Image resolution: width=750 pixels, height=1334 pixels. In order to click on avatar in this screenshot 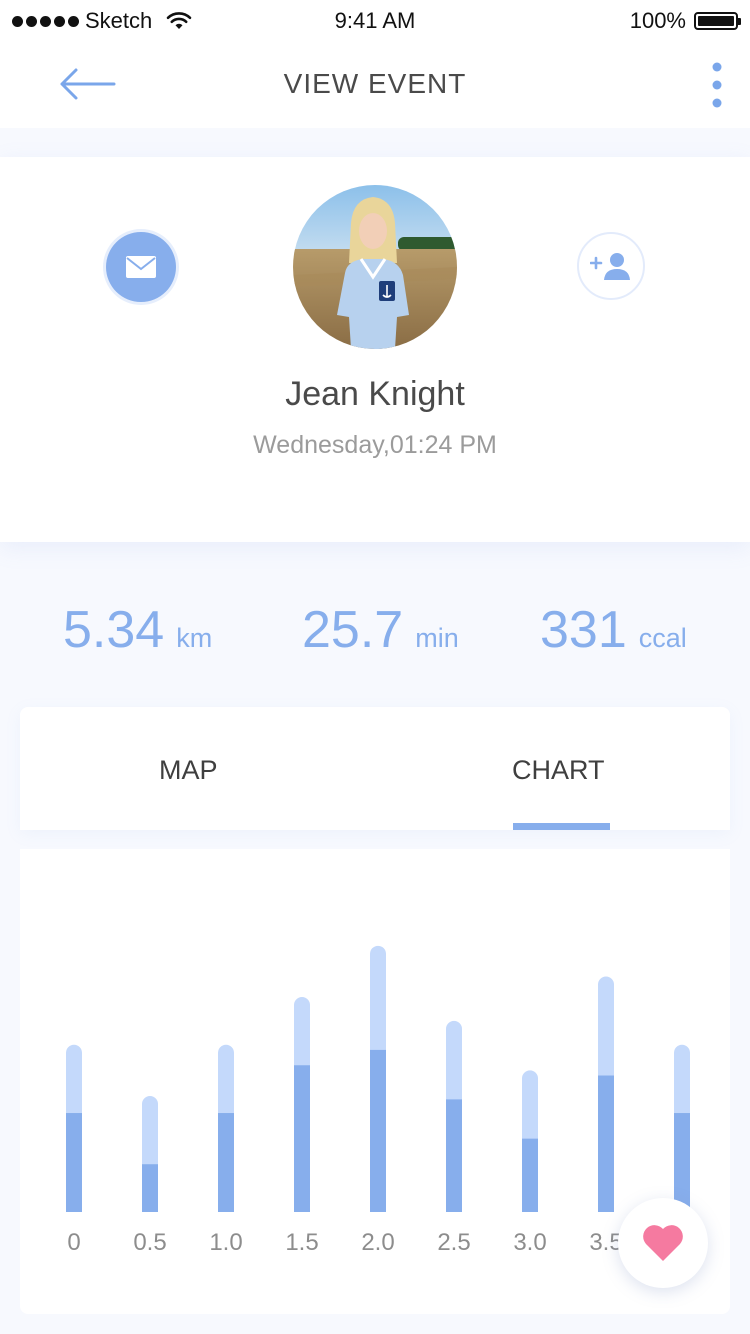, I will do `click(375, 267)`.